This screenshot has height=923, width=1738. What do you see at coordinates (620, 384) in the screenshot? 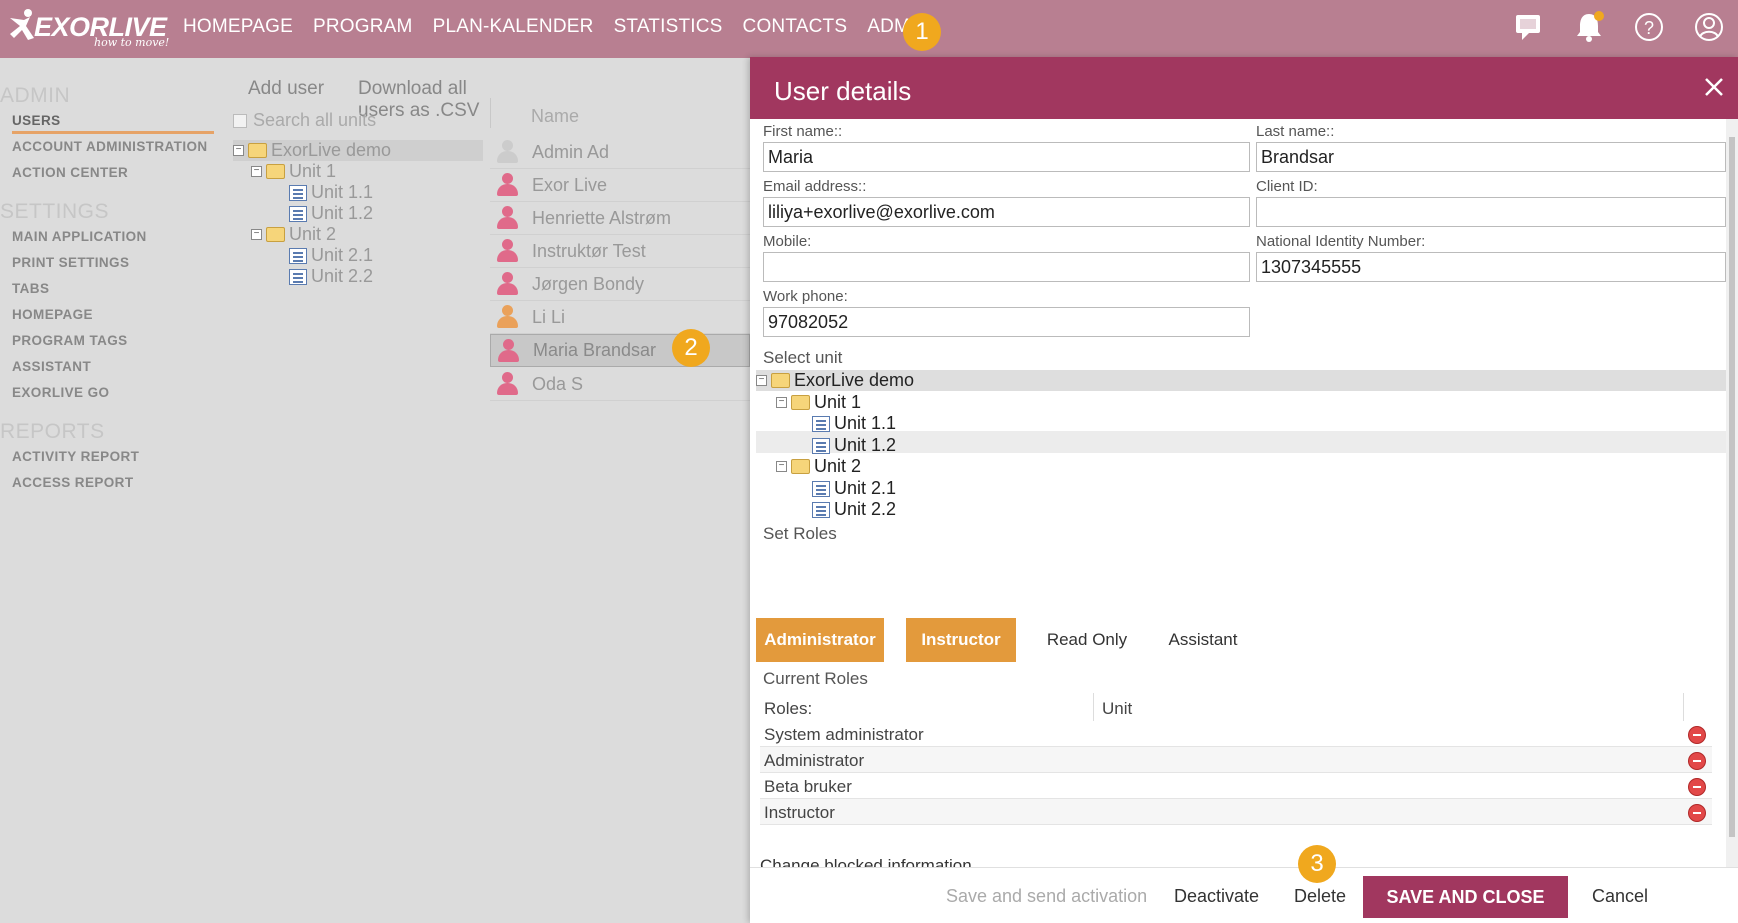
I see `user-row: Oda S` at bounding box center [620, 384].